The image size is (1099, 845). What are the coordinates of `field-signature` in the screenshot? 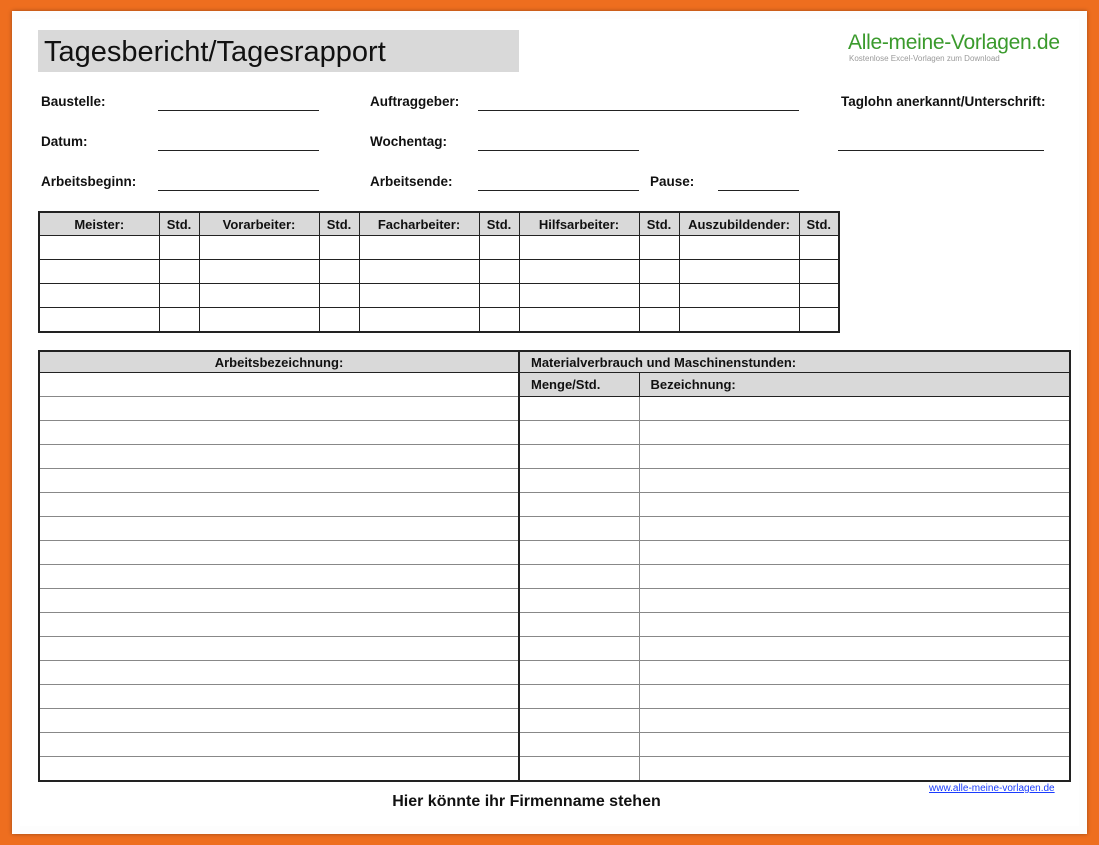 It's located at (941, 150).